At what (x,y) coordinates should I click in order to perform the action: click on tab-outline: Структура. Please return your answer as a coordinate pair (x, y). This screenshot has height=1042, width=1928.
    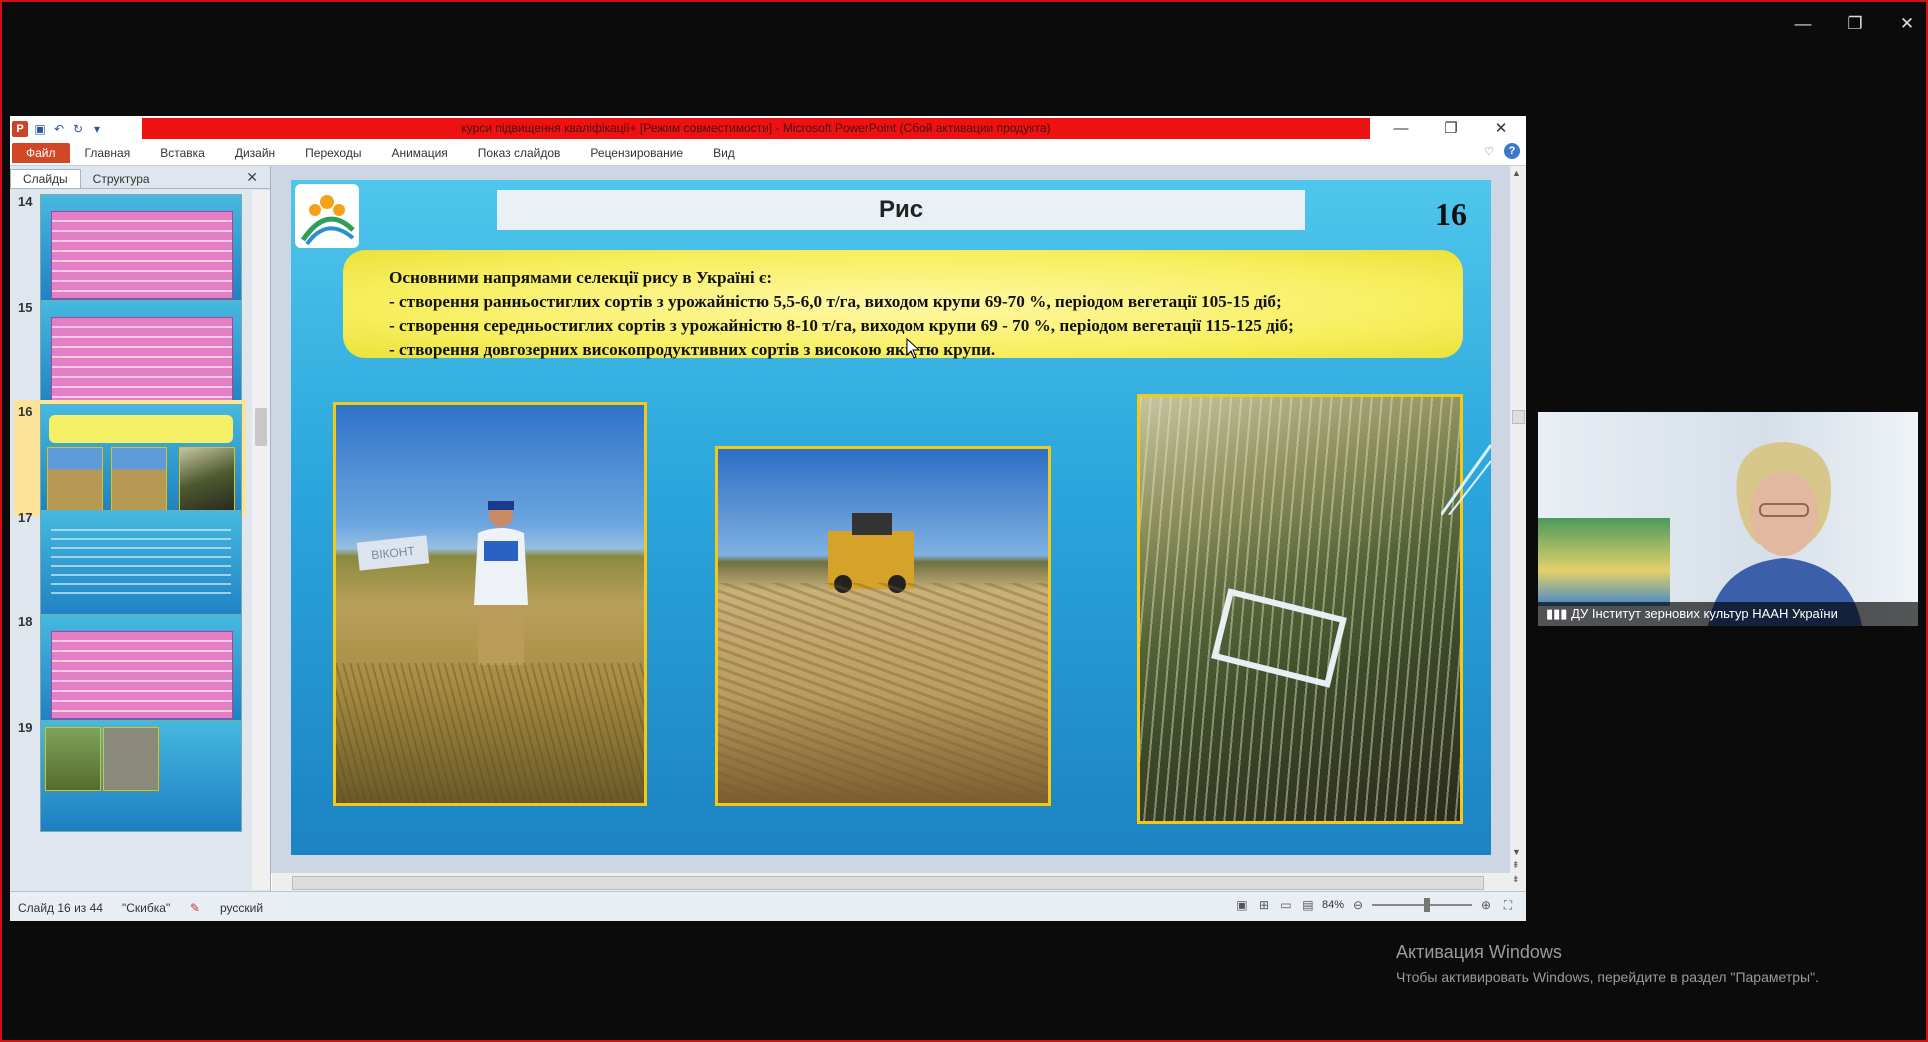
    Looking at the image, I should click on (121, 179).